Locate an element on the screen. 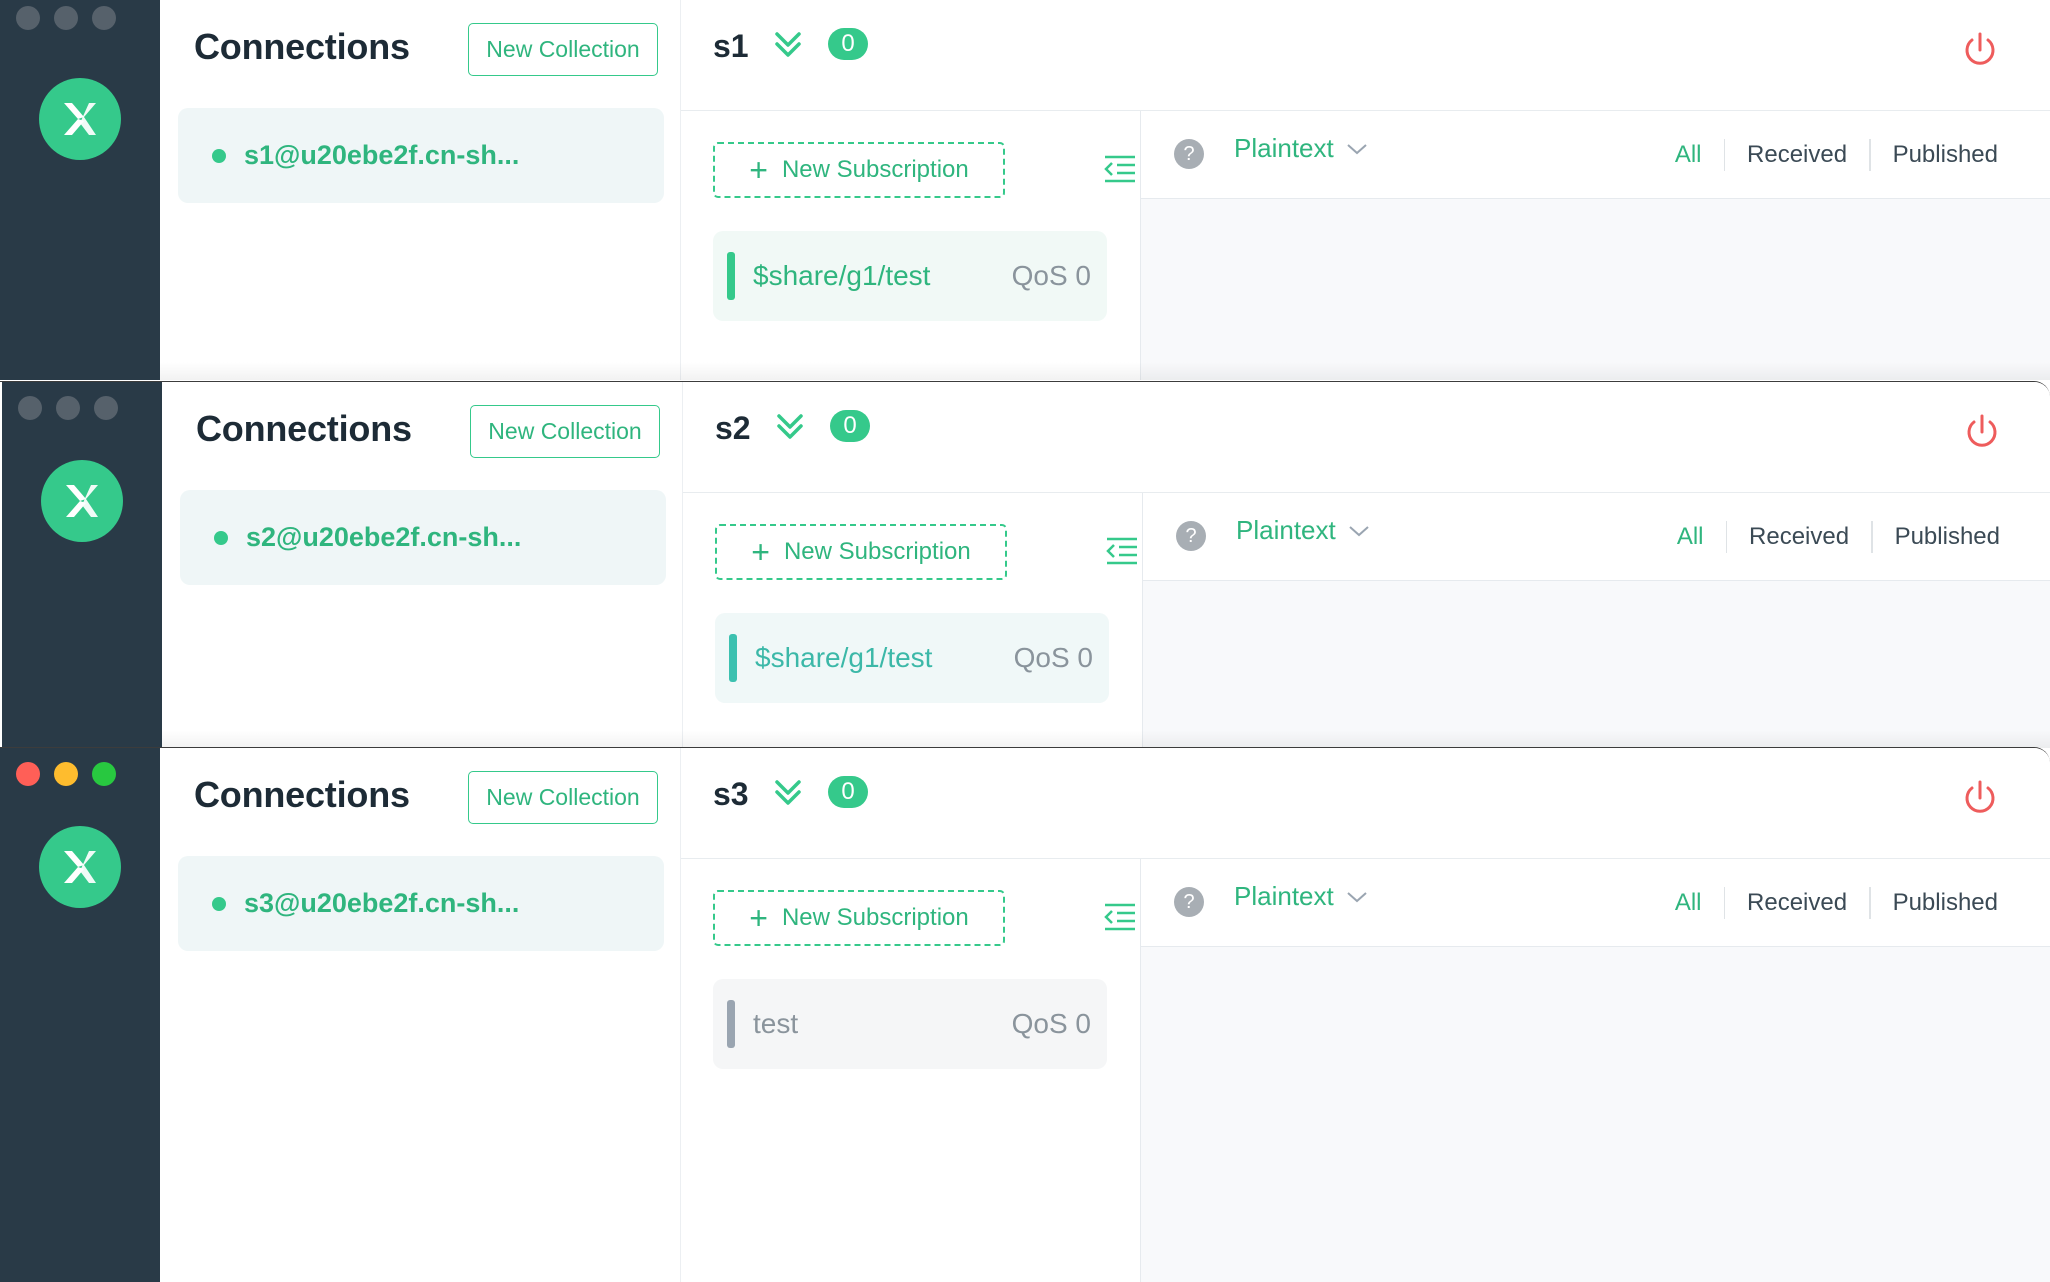 The width and height of the screenshot is (2050, 1282). connection-header: s3 0 is located at coordinates (1365, 803).